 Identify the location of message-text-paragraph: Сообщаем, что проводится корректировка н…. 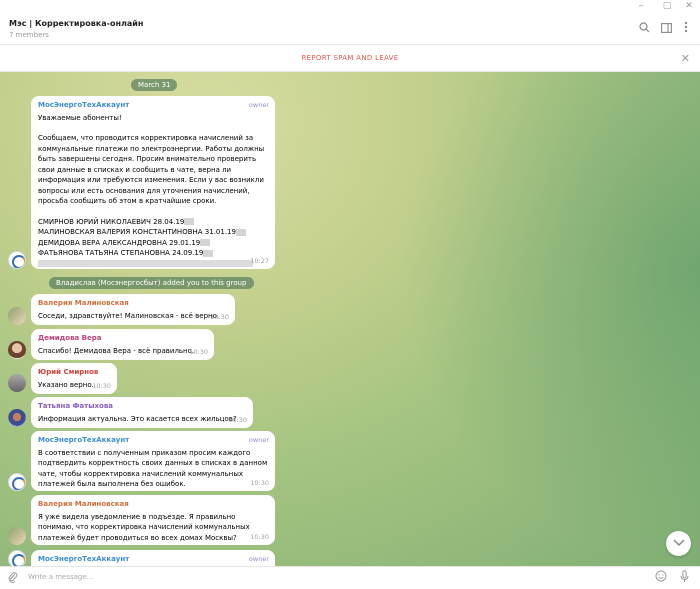
(151, 169).